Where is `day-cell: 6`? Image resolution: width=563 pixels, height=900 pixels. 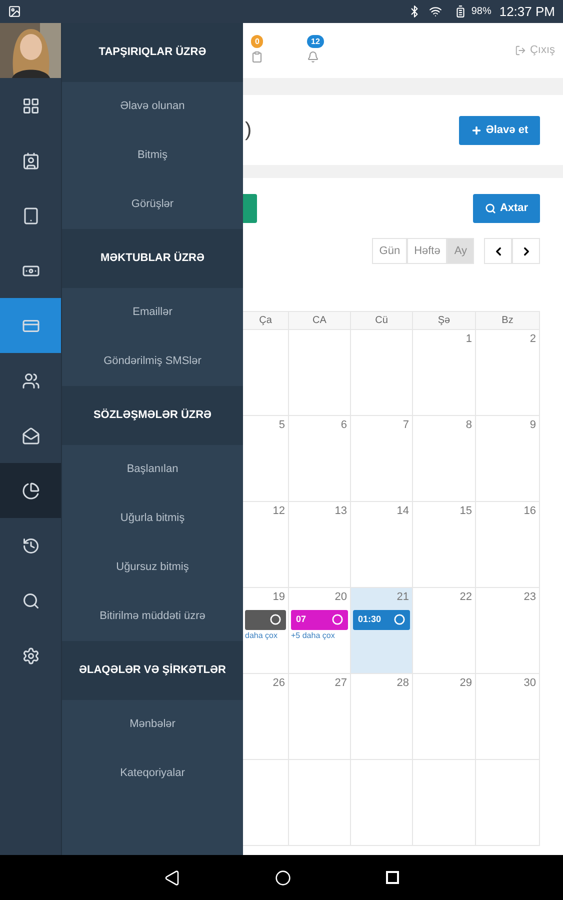 day-cell: 6 is located at coordinates (320, 459).